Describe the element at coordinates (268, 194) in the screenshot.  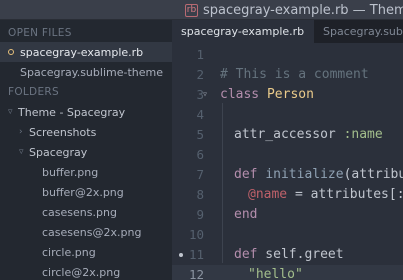
I see `instance-variable: @name` at that location.